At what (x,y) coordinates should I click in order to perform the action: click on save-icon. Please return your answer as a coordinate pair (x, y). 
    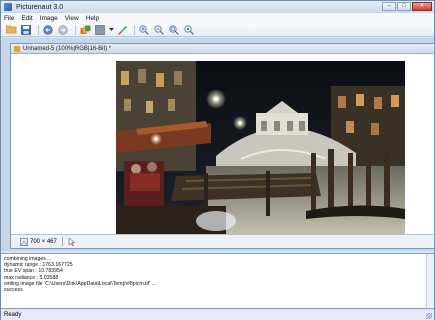
    Looking at the image, I should click on (26, 29).